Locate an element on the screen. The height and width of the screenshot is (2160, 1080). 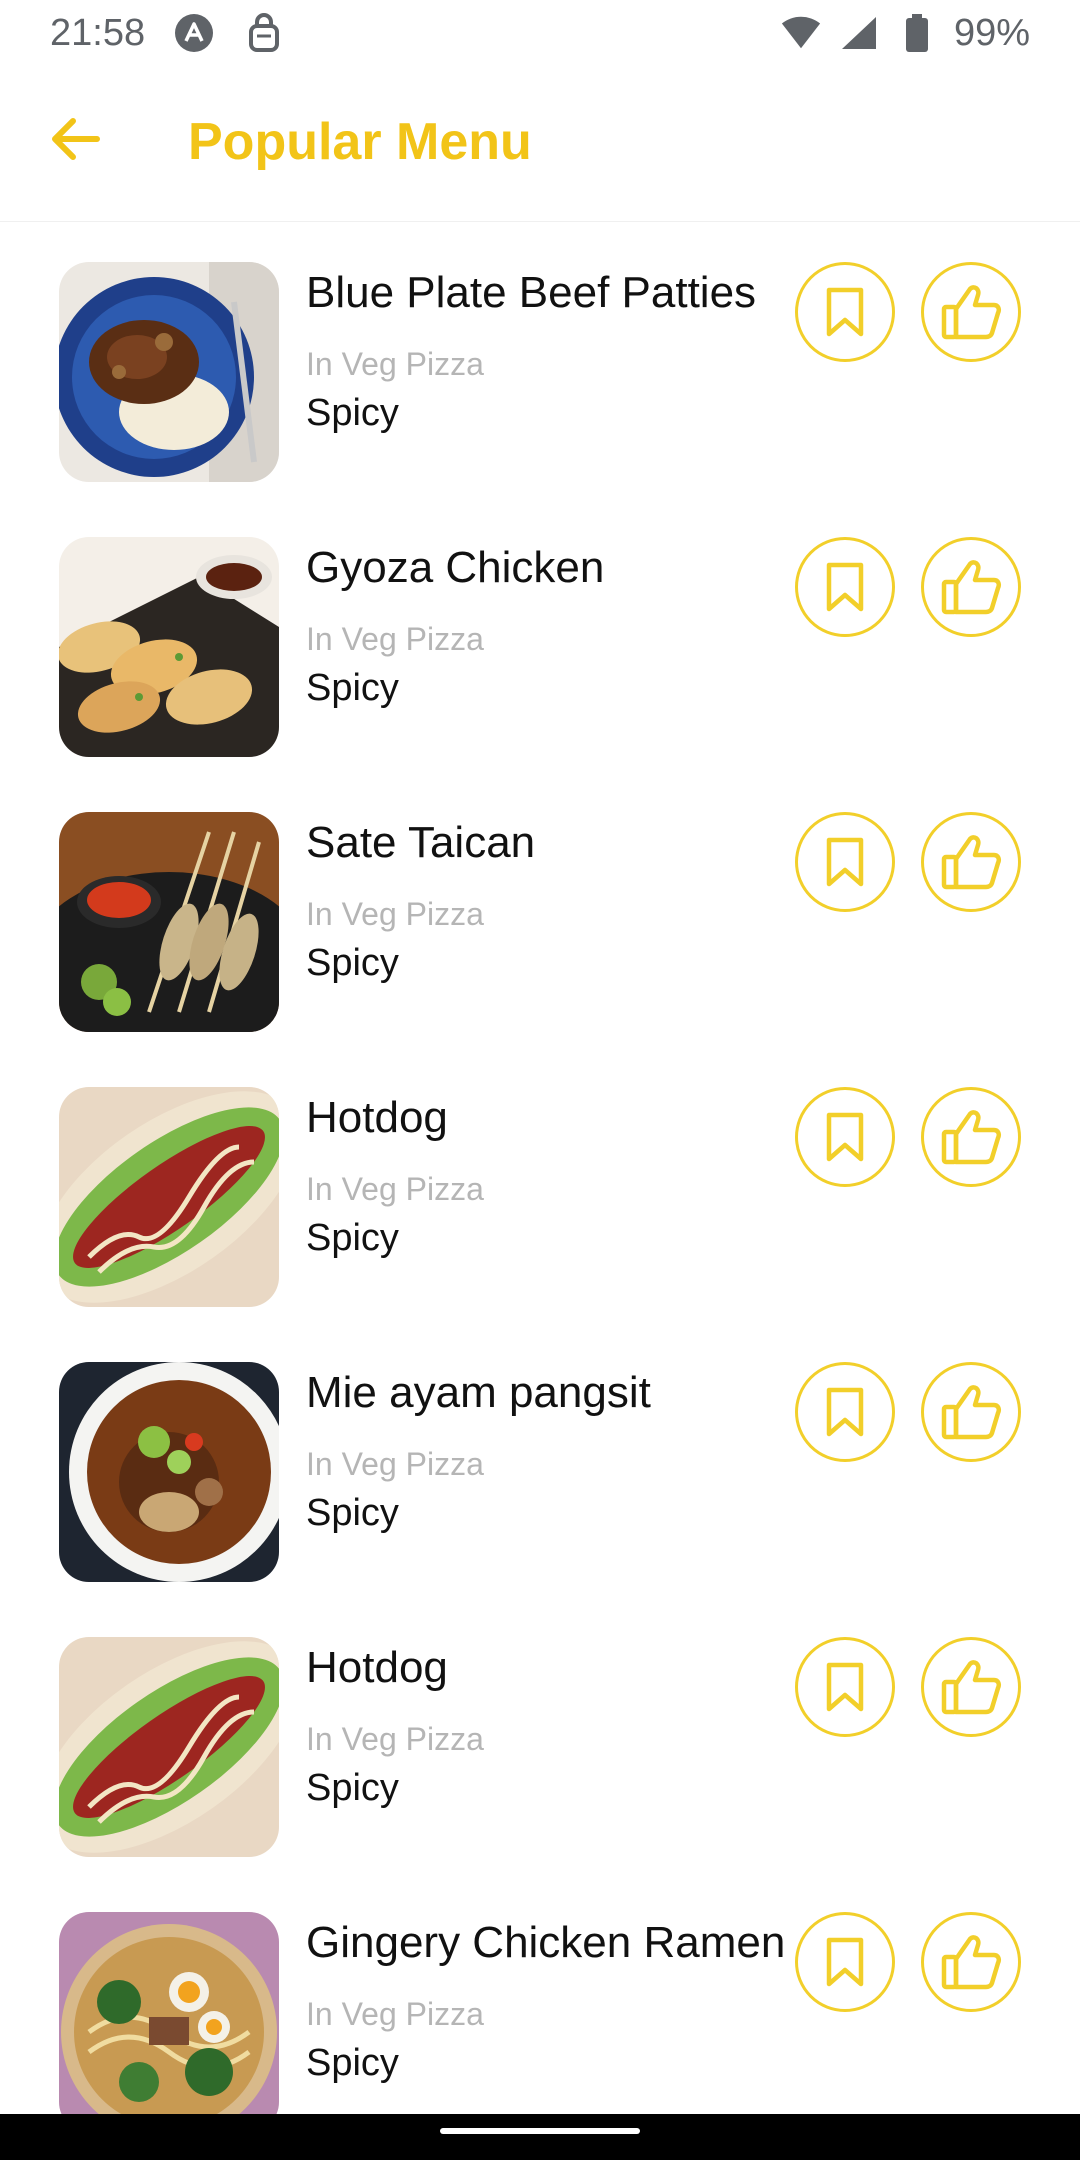
app-notification-icon is located at coordinates (194, 33).